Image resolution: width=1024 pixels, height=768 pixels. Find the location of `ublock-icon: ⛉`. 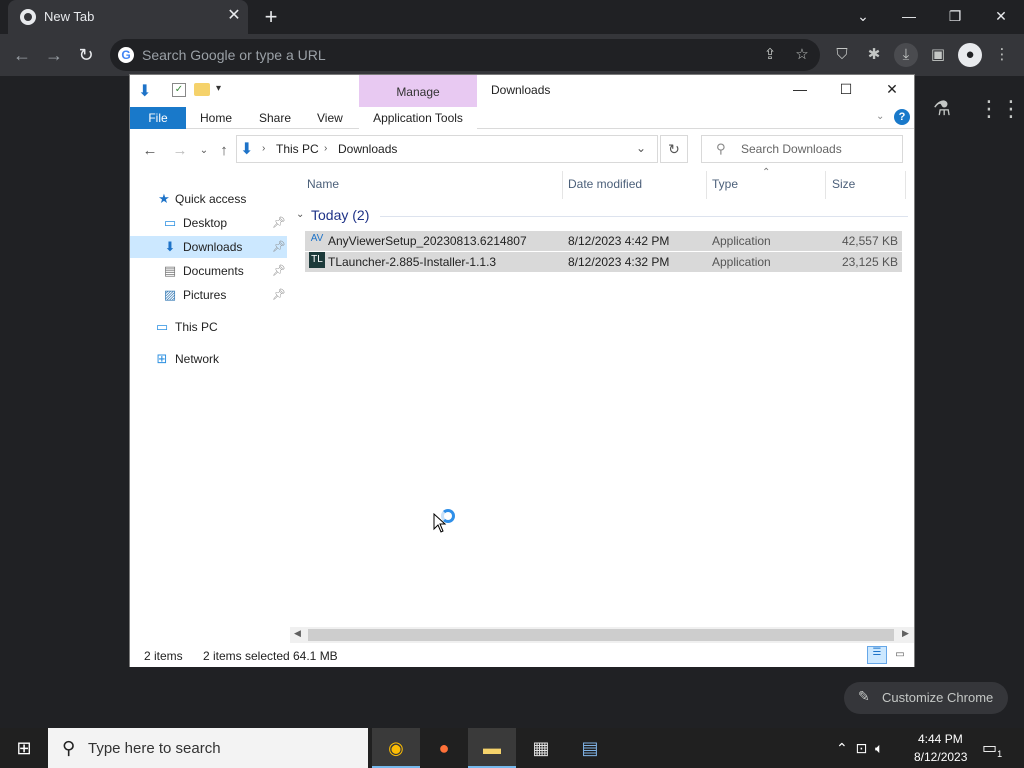

ublock-icon: ⛉ is located at coordinates (842, 55).